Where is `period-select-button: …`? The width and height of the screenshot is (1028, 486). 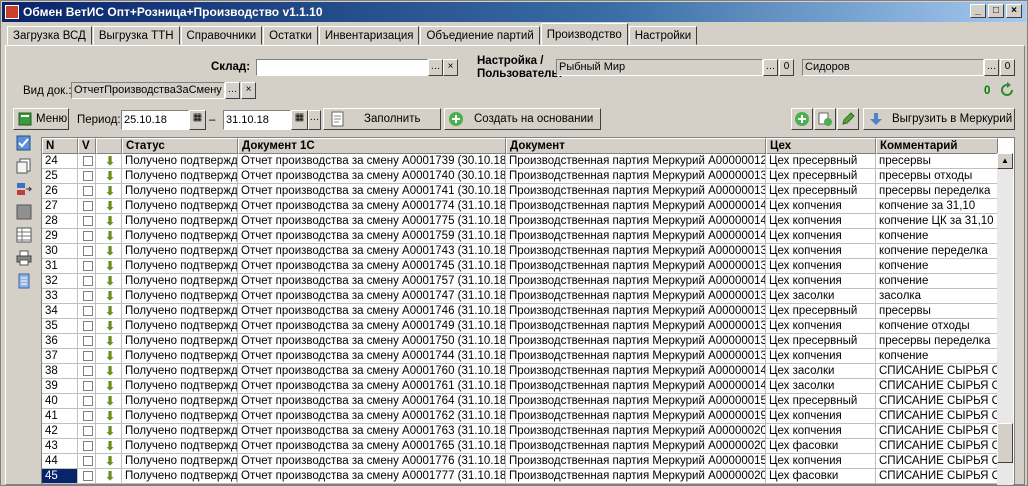
period-select-button: … is located at coordinates (314, 120).